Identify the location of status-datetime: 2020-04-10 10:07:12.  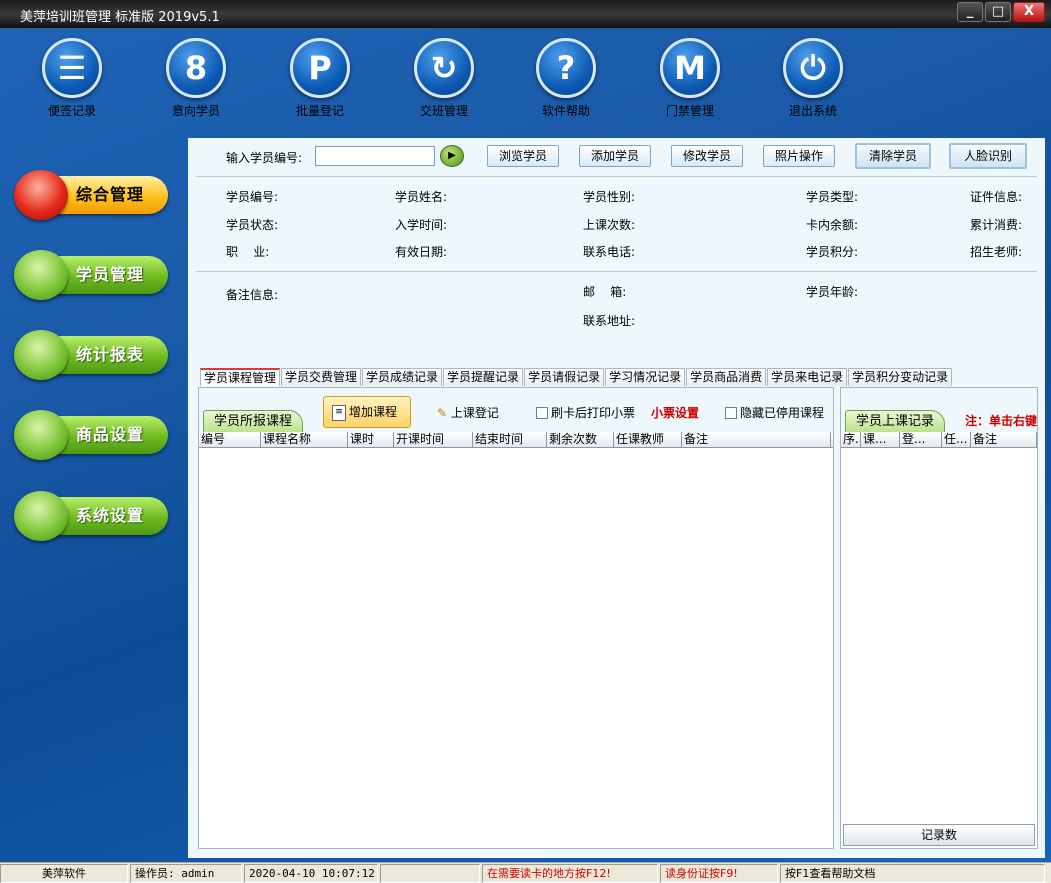
(311, 873).